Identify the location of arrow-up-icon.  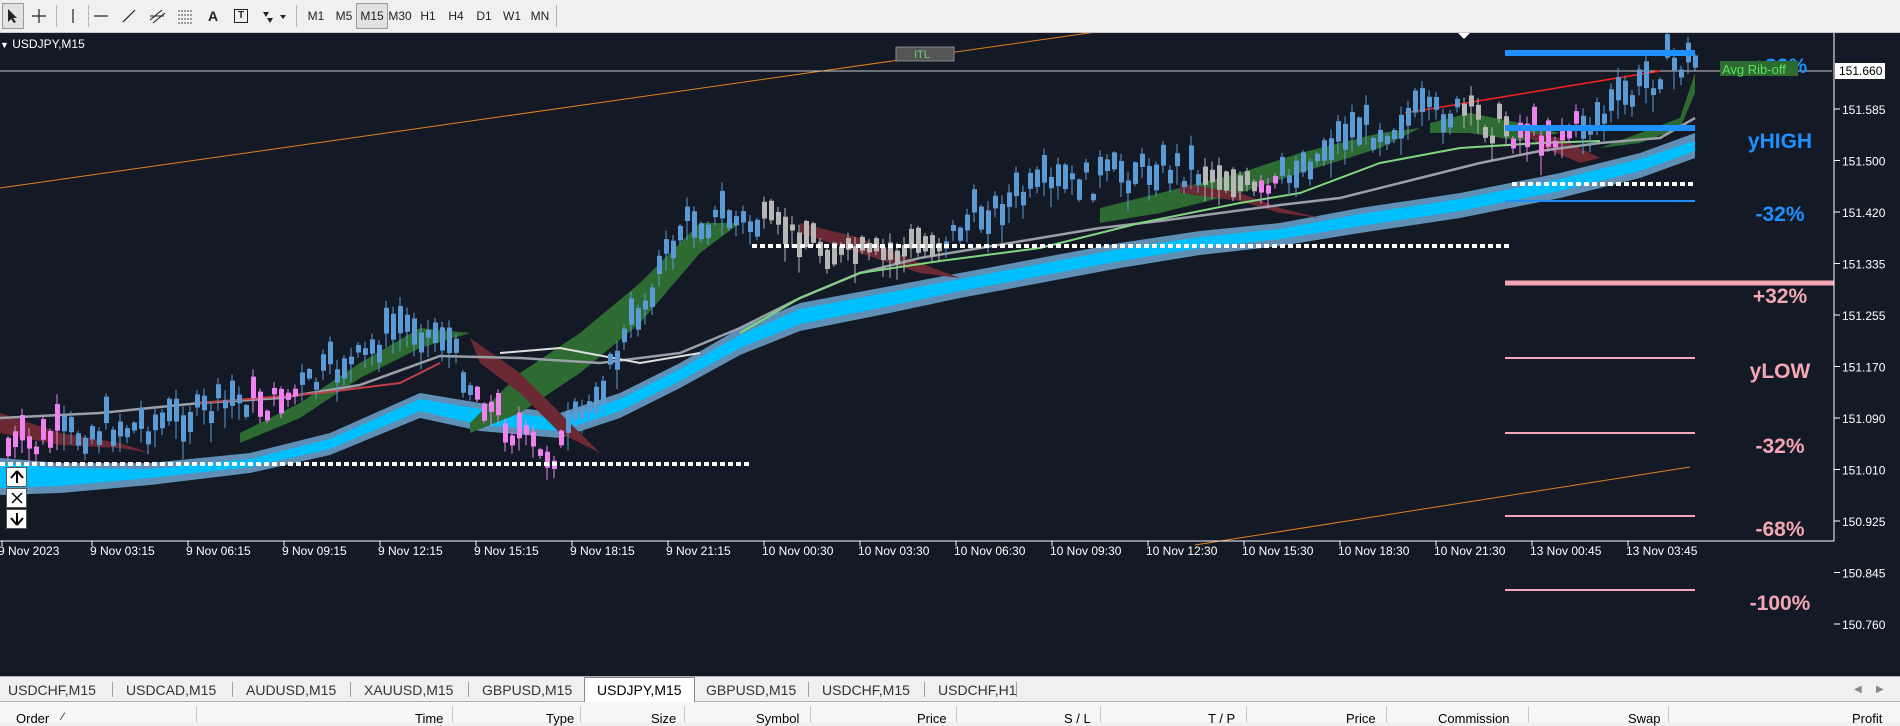
(16, 477).